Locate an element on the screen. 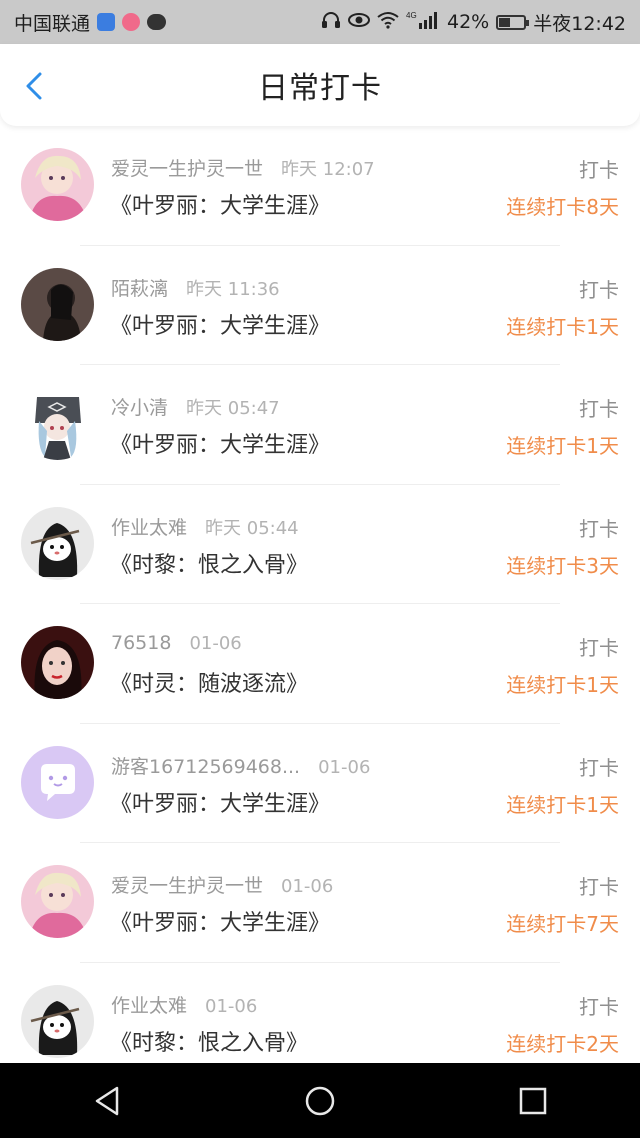  nav-home-button is located at coordinates (320, 1101).